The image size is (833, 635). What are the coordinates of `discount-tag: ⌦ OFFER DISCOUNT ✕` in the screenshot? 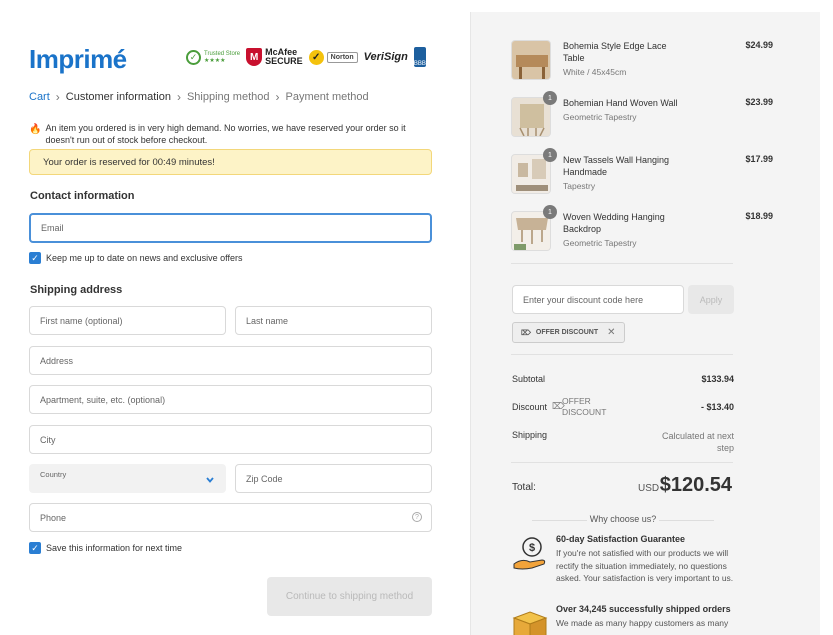 It's located at (568, 332).